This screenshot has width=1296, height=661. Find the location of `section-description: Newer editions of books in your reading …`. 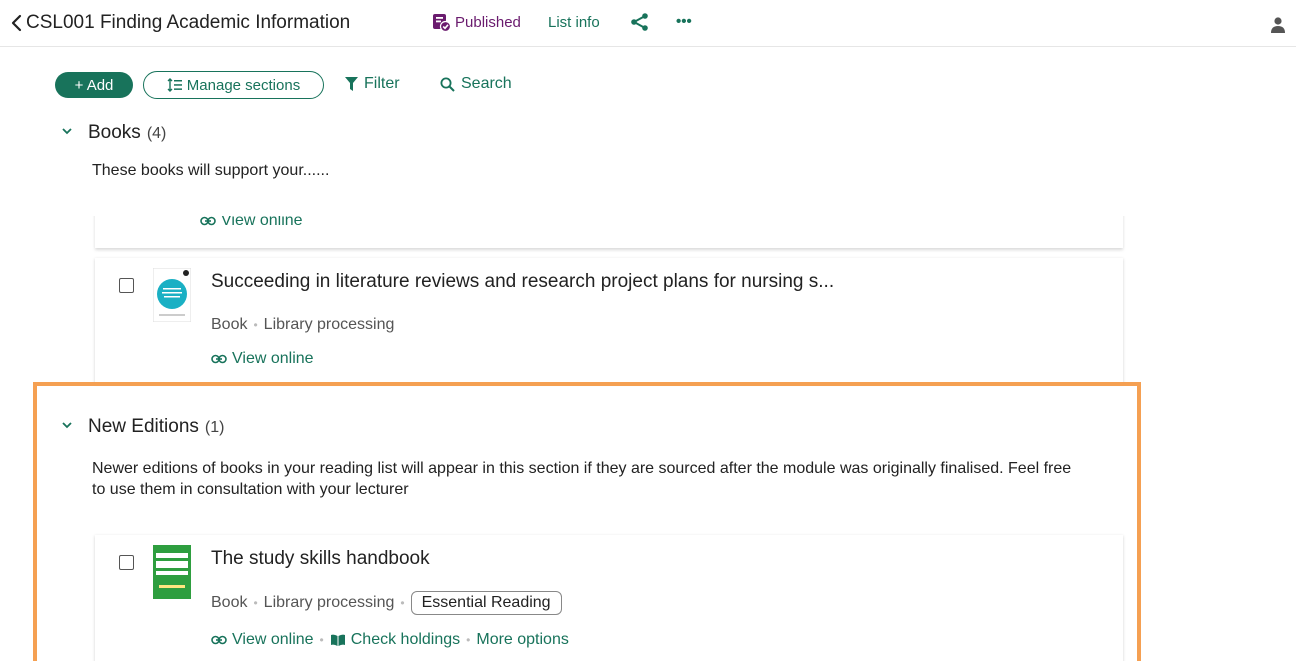

section-description: Newer editions of books in your reading … is located at coordinates (582, 479).